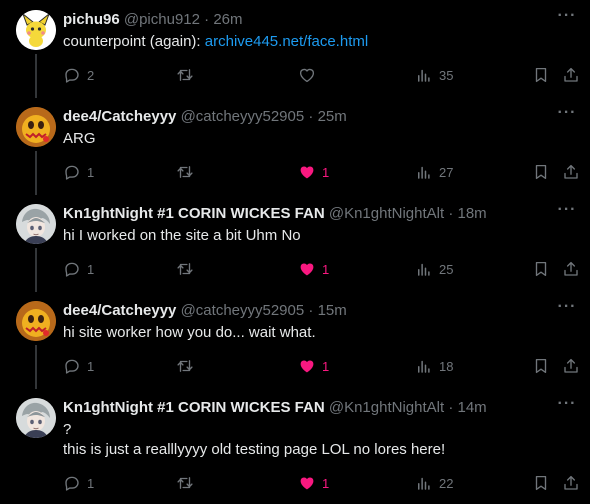 Image resolution: width=590 pixels, height=504 pixels. I want to click on views-button: 22, so click(434, 483).